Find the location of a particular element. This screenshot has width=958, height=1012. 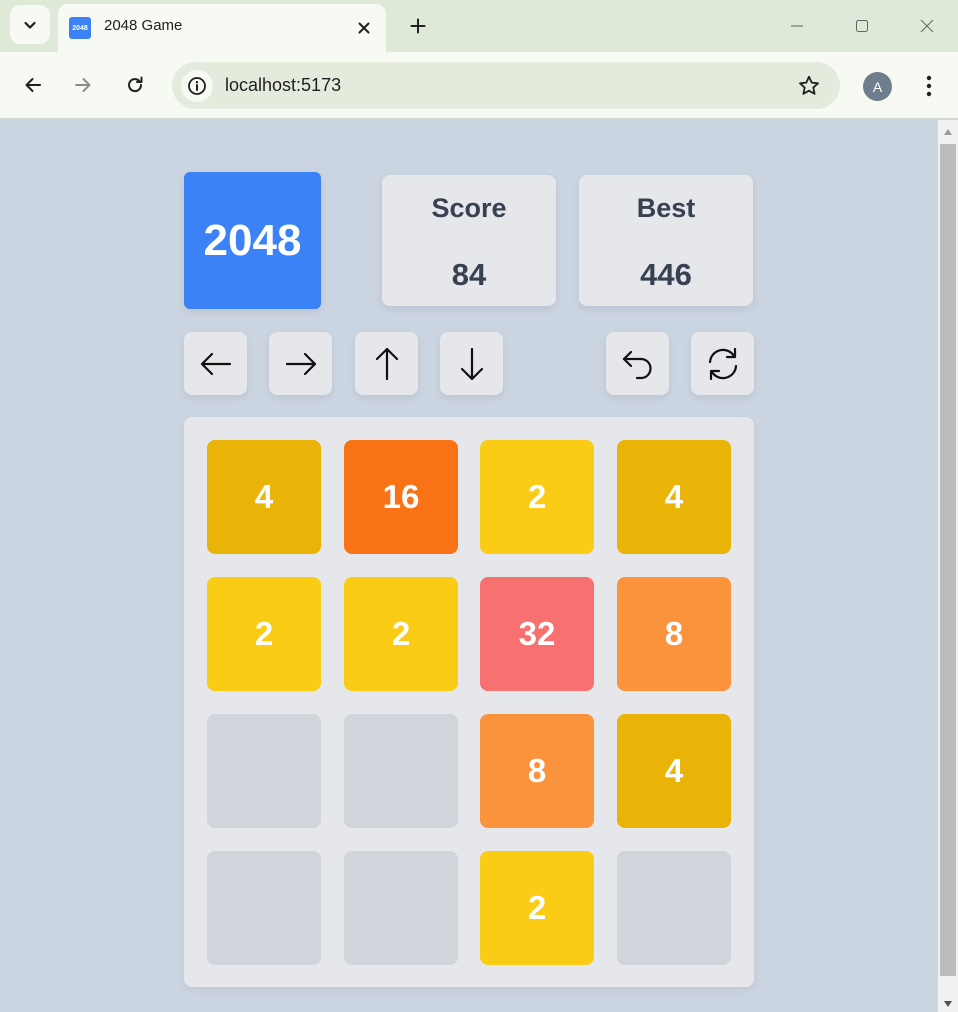

undo-button is located at coordinates (637, 363).